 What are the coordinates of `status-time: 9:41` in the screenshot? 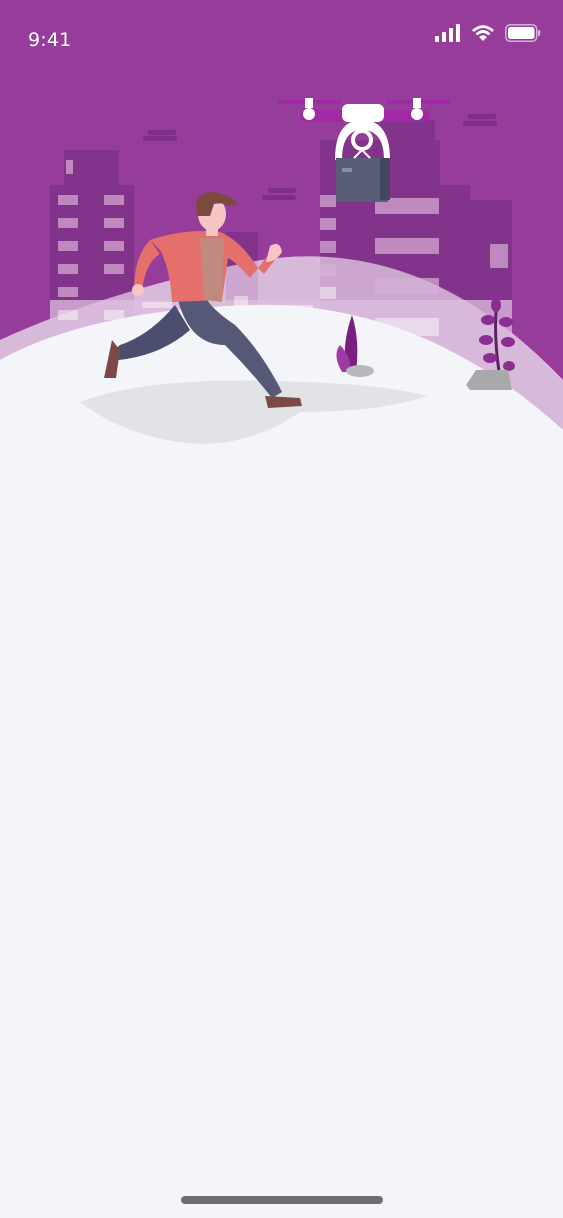 It's located at (50, 40).